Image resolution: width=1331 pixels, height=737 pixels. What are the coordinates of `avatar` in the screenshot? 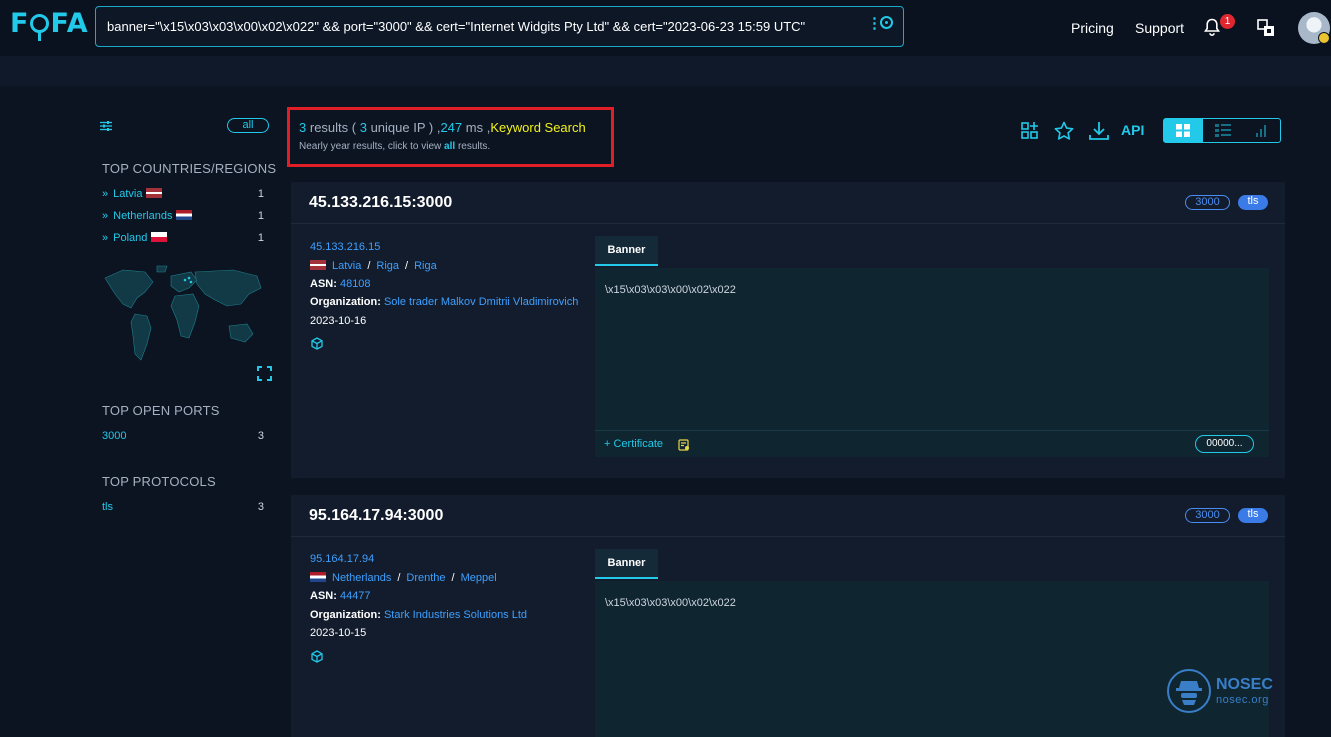 It's located at (1314, 28).